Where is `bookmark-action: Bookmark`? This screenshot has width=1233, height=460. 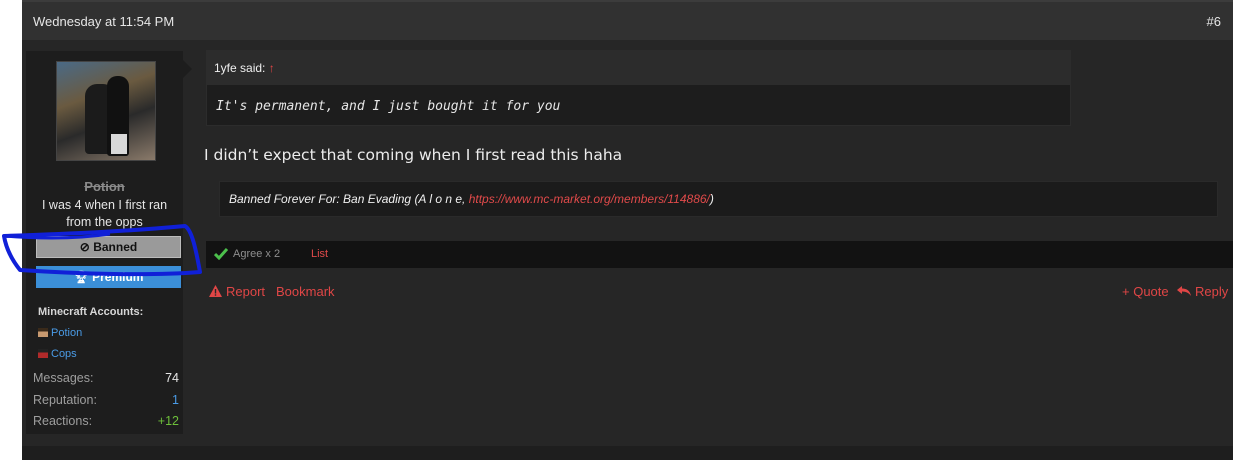
bookmark-action: Bookmark is located at coordinates (305, 291).